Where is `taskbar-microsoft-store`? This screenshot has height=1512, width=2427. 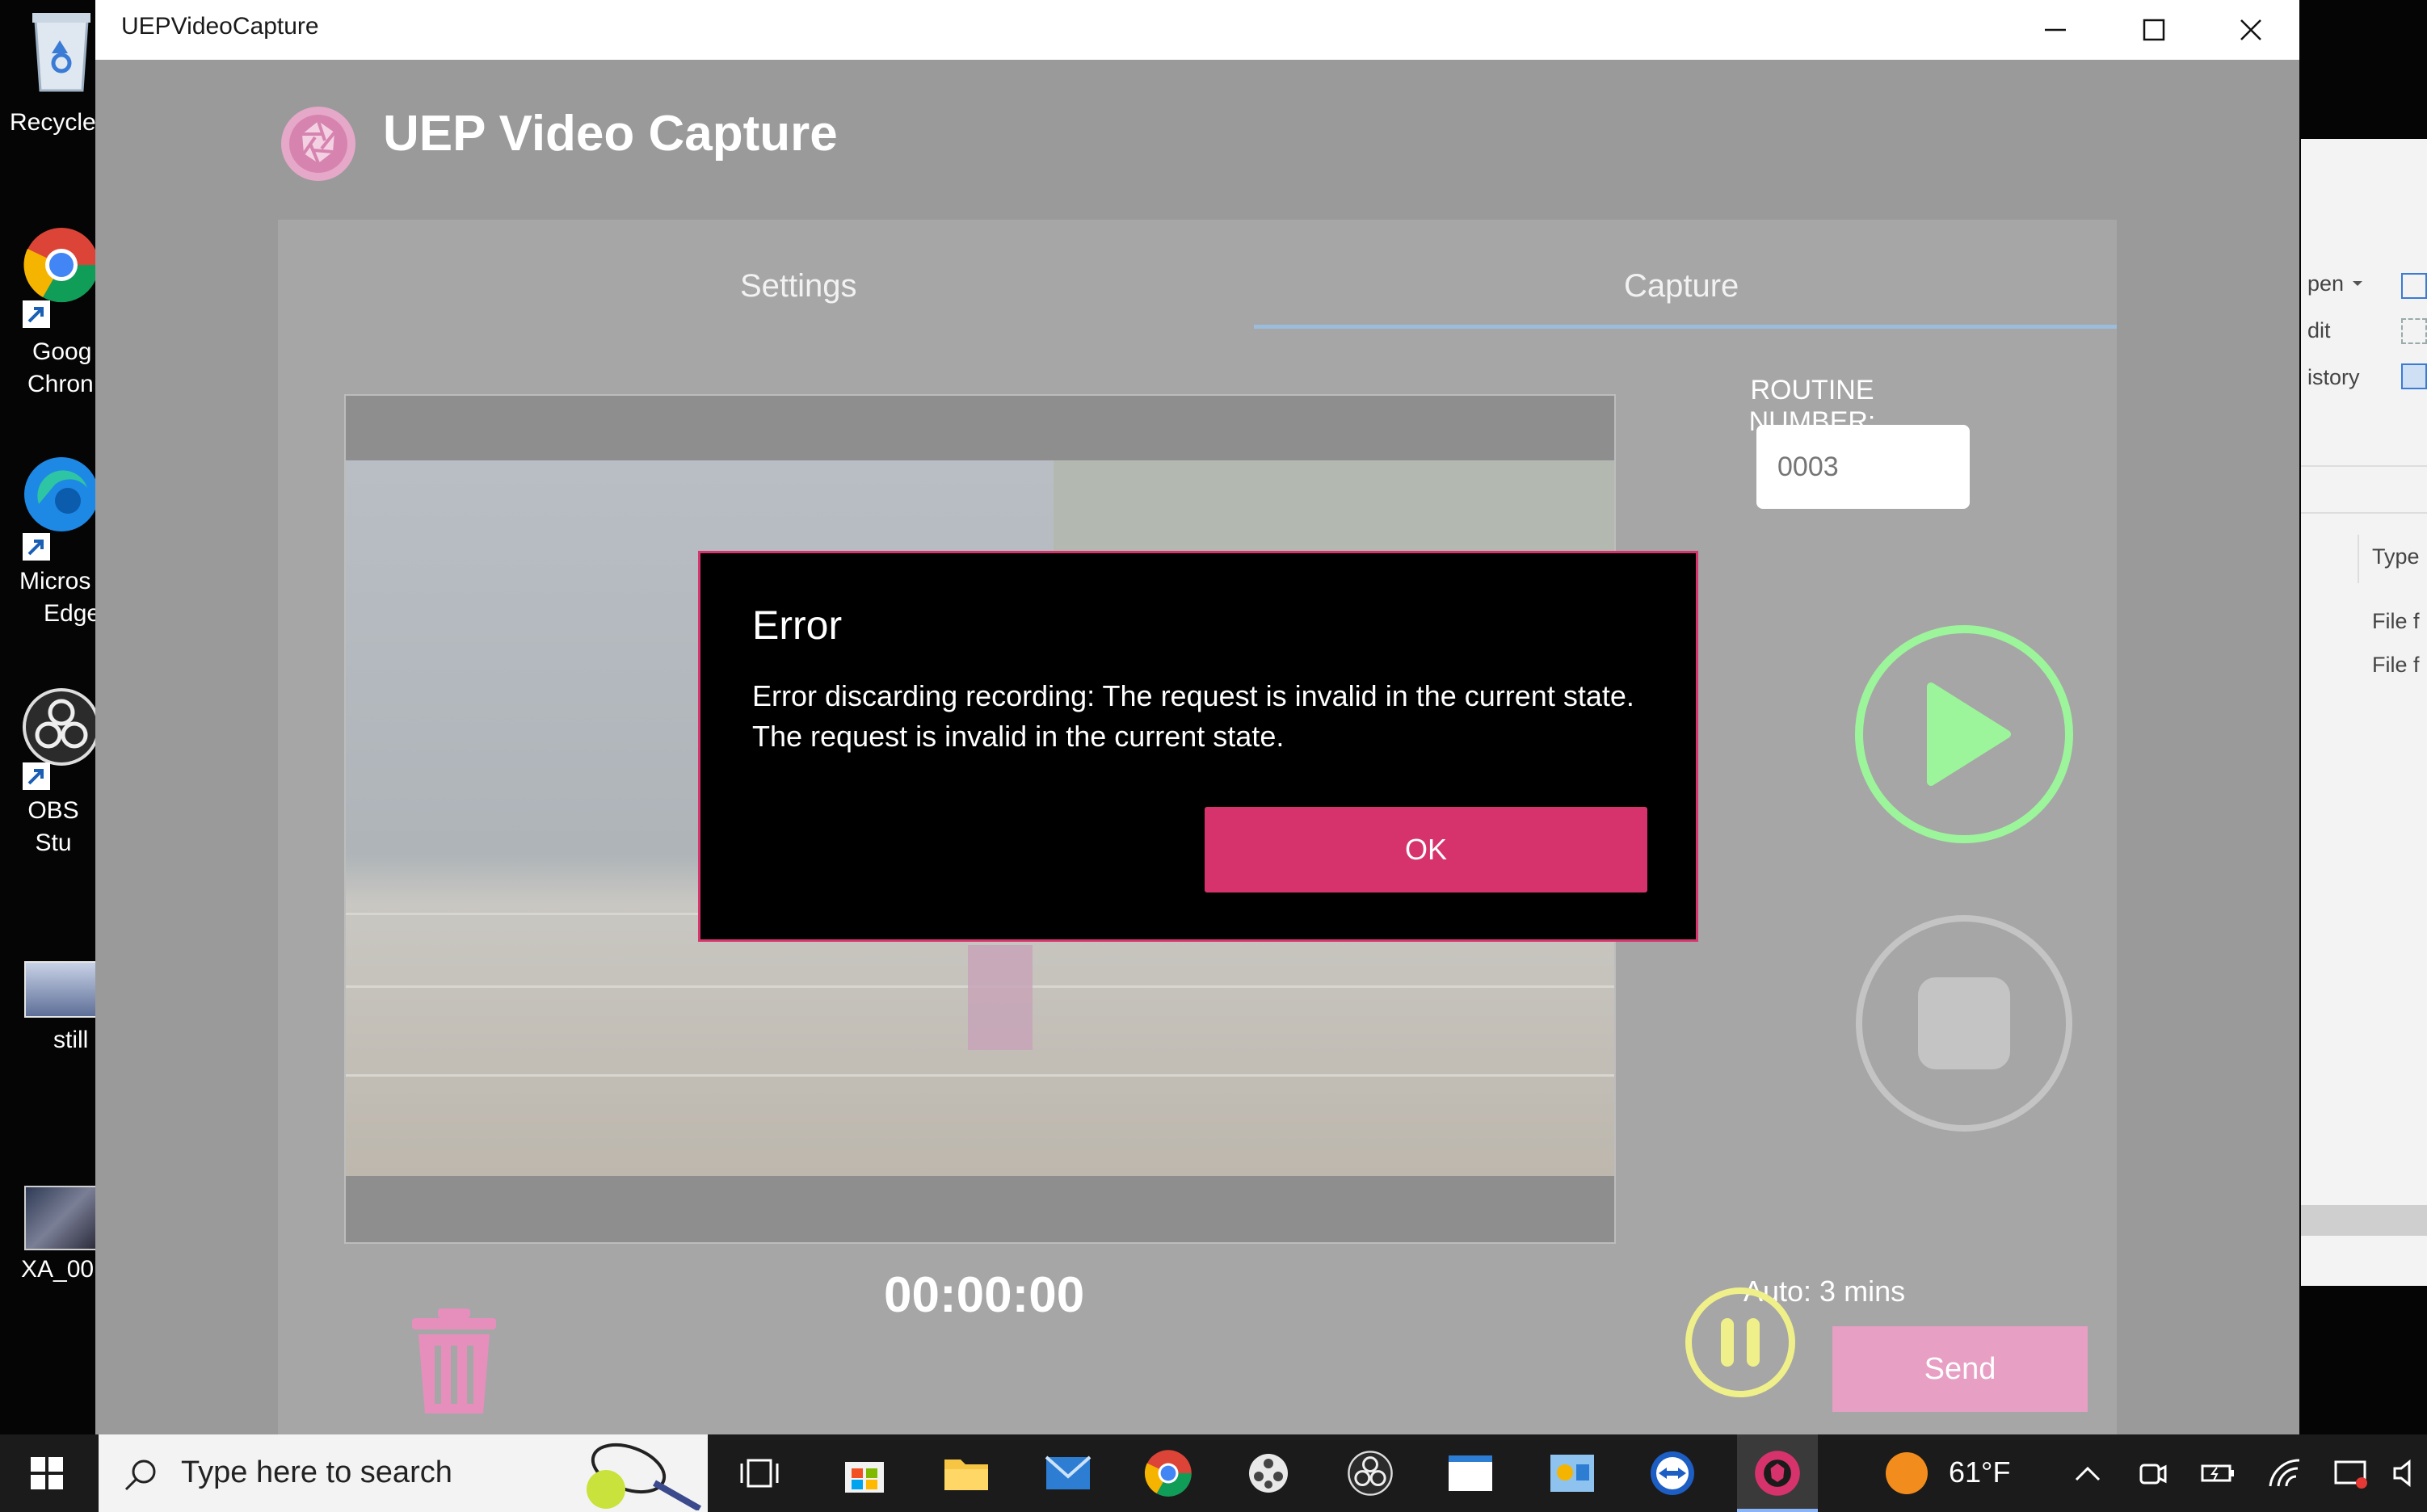
taskbar-microsoft-store is located at coordinates (864, 1474).